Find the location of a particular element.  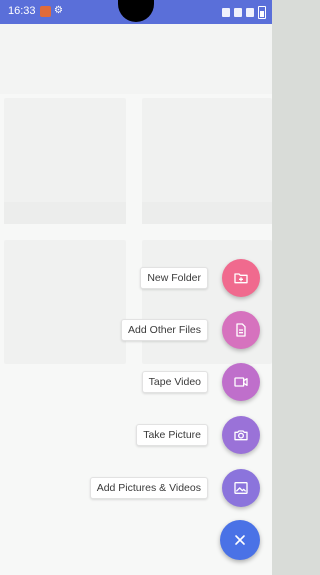

add-other-files-button is located at coordinates (241, 330).